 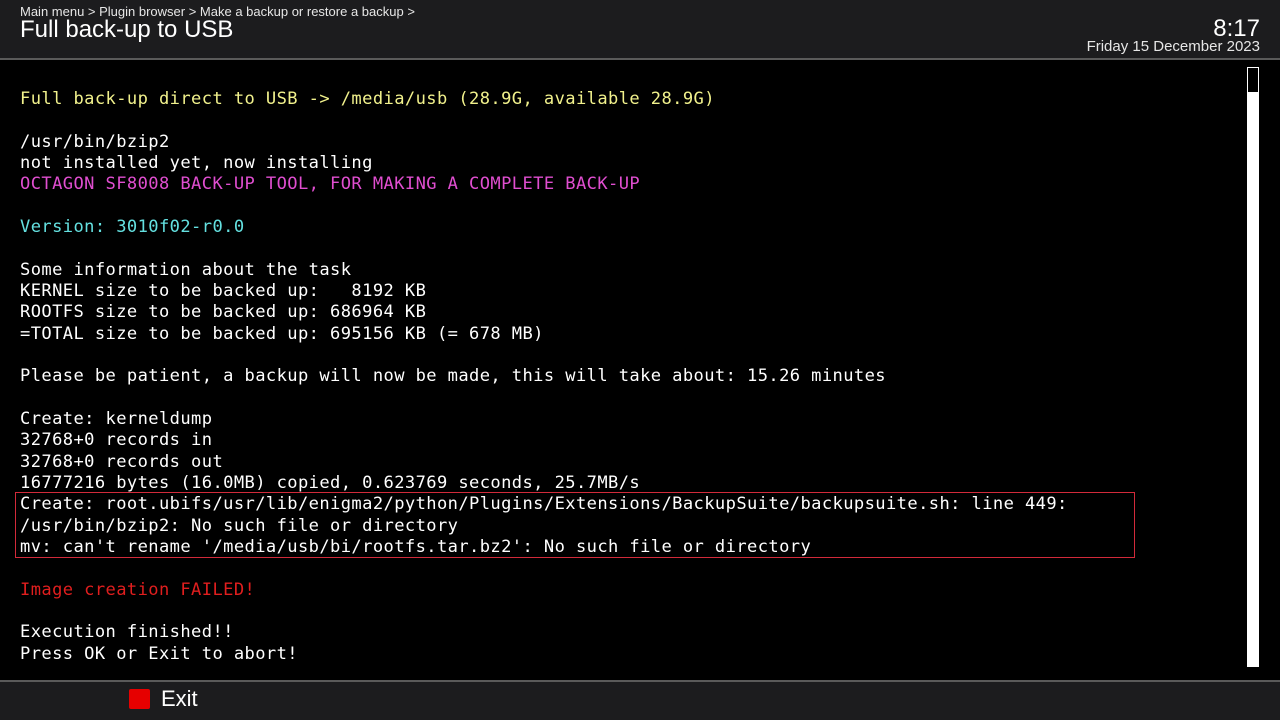 What do you see at coordinates (179, 699) in the screenshot?
I see `exit-button-label: Exit` at bounding box center [179, 699].